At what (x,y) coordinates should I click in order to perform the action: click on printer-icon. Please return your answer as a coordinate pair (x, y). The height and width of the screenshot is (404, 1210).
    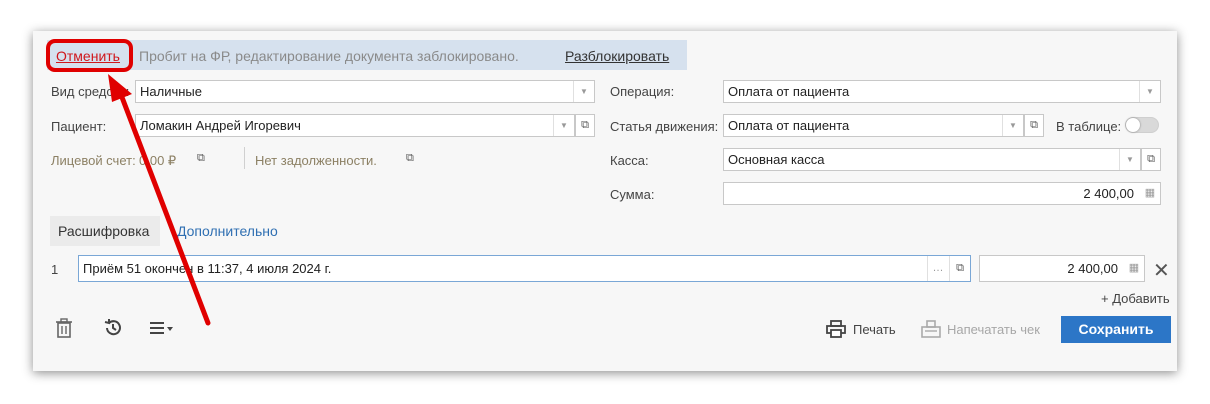
    Looking at the image, I should click on (836, 330).